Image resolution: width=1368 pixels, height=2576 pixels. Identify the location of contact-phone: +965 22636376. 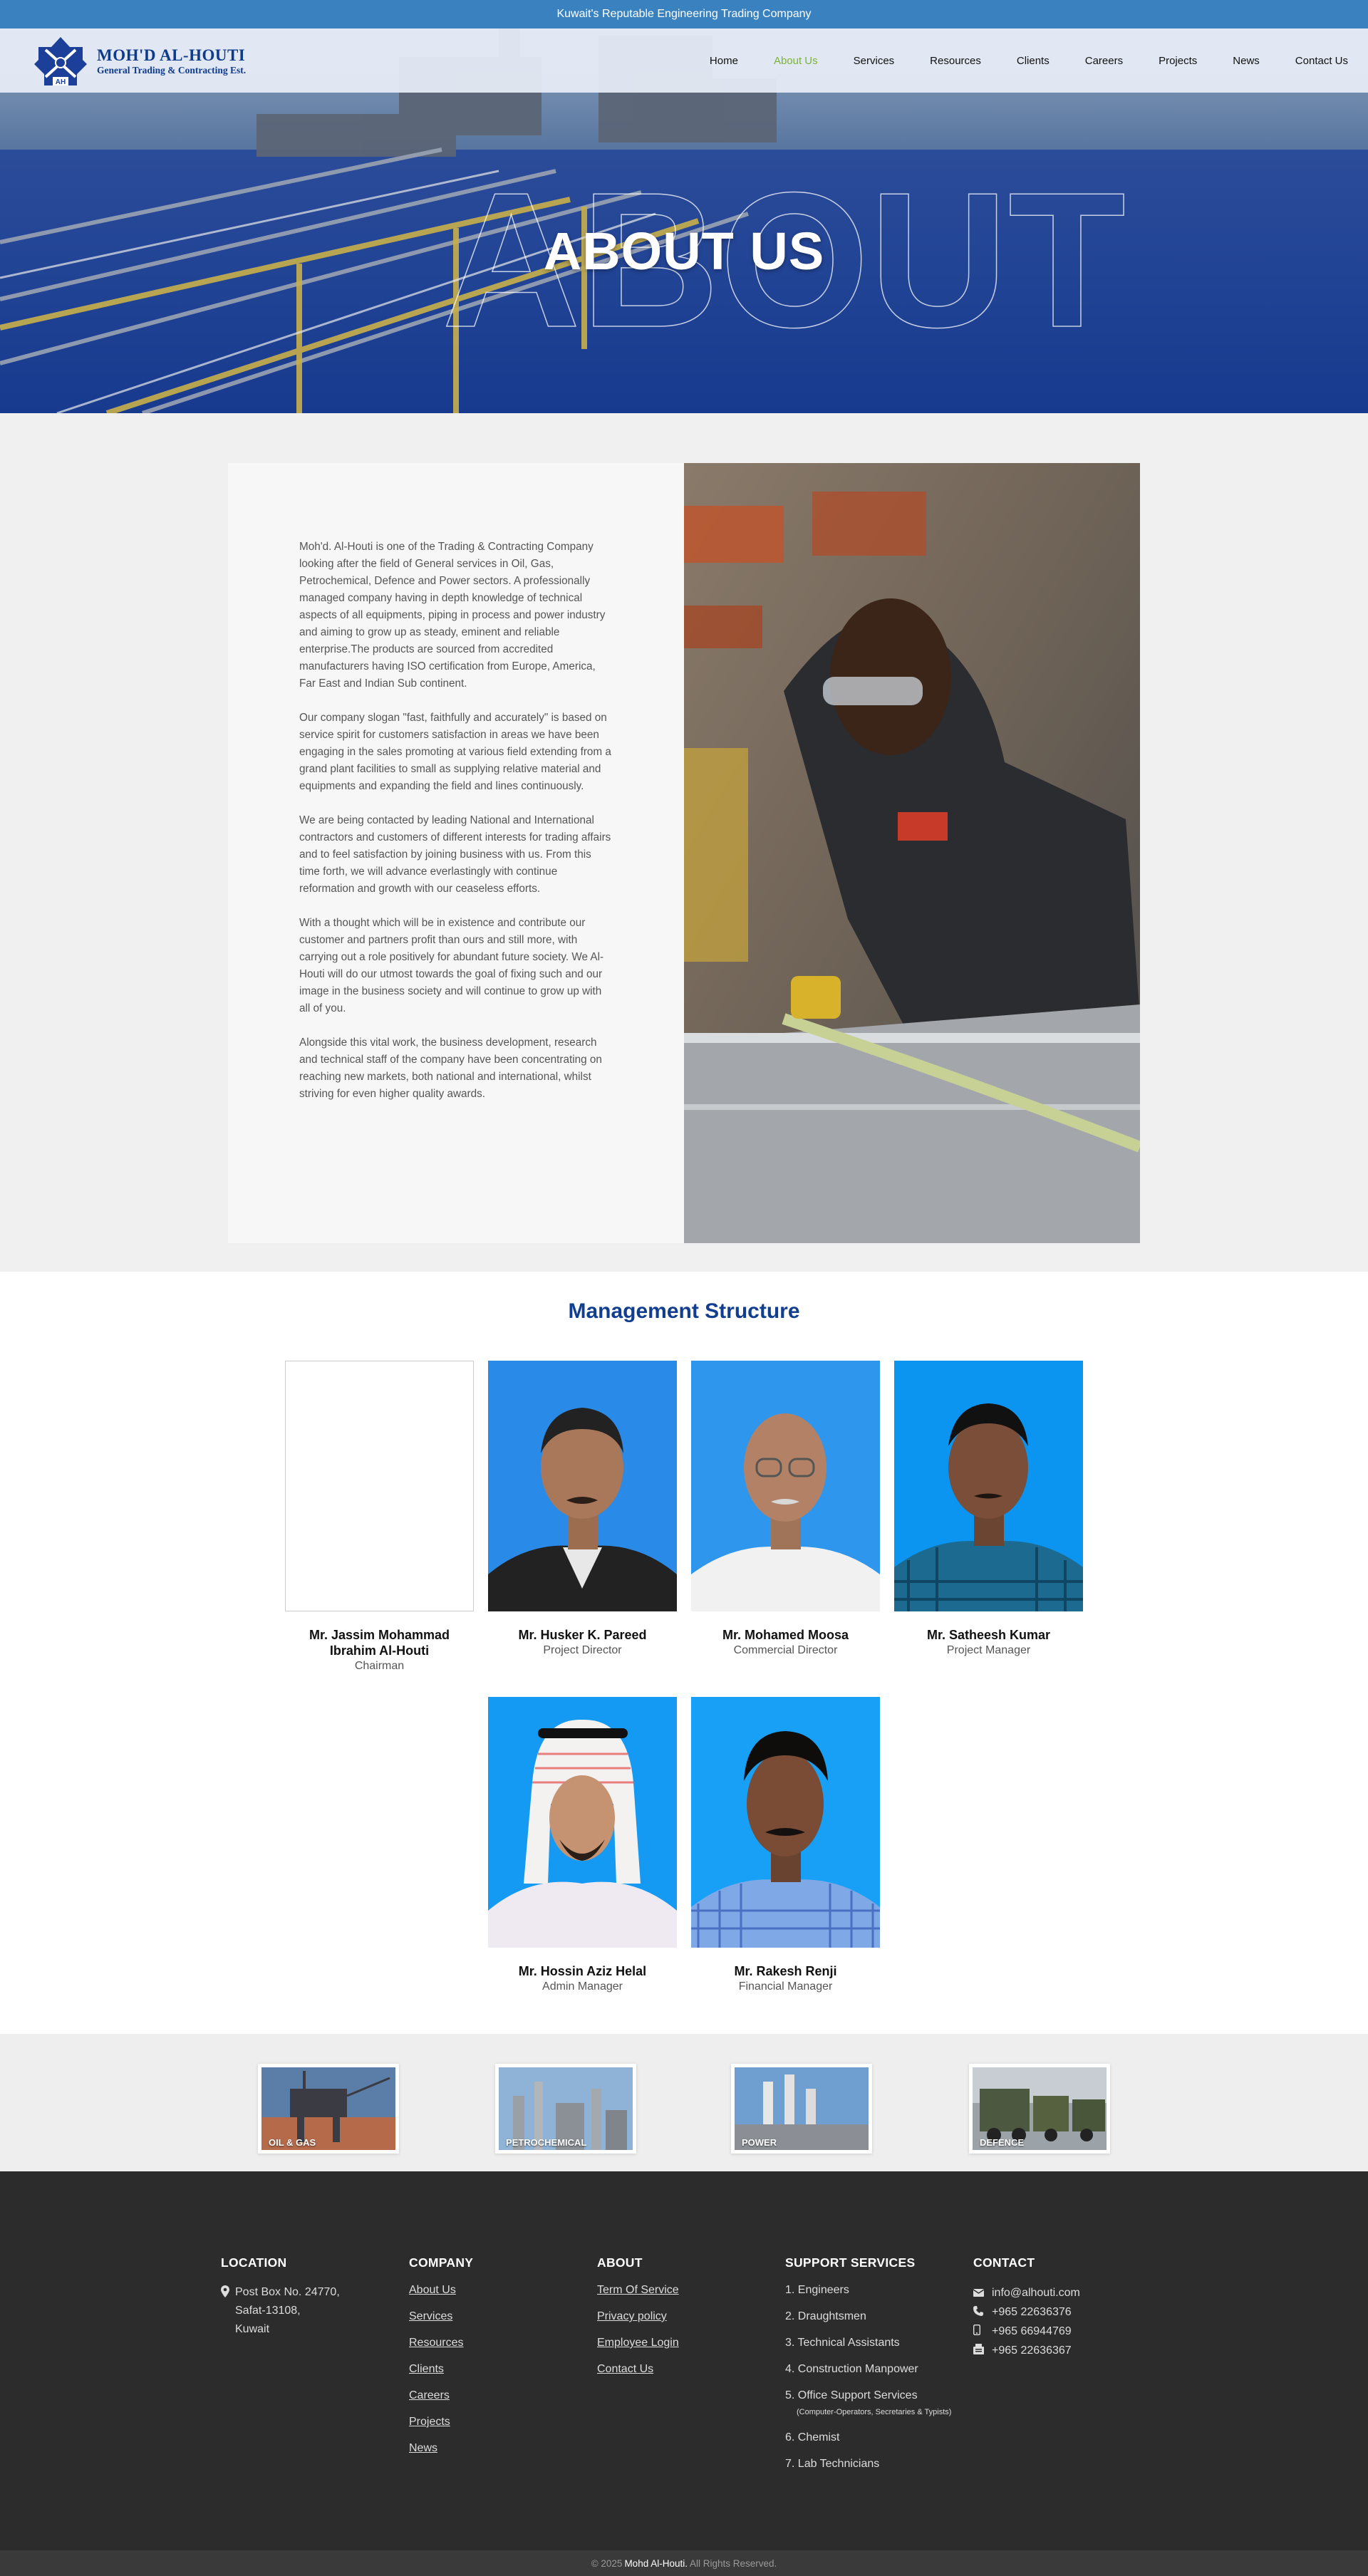
(1026, 2312).